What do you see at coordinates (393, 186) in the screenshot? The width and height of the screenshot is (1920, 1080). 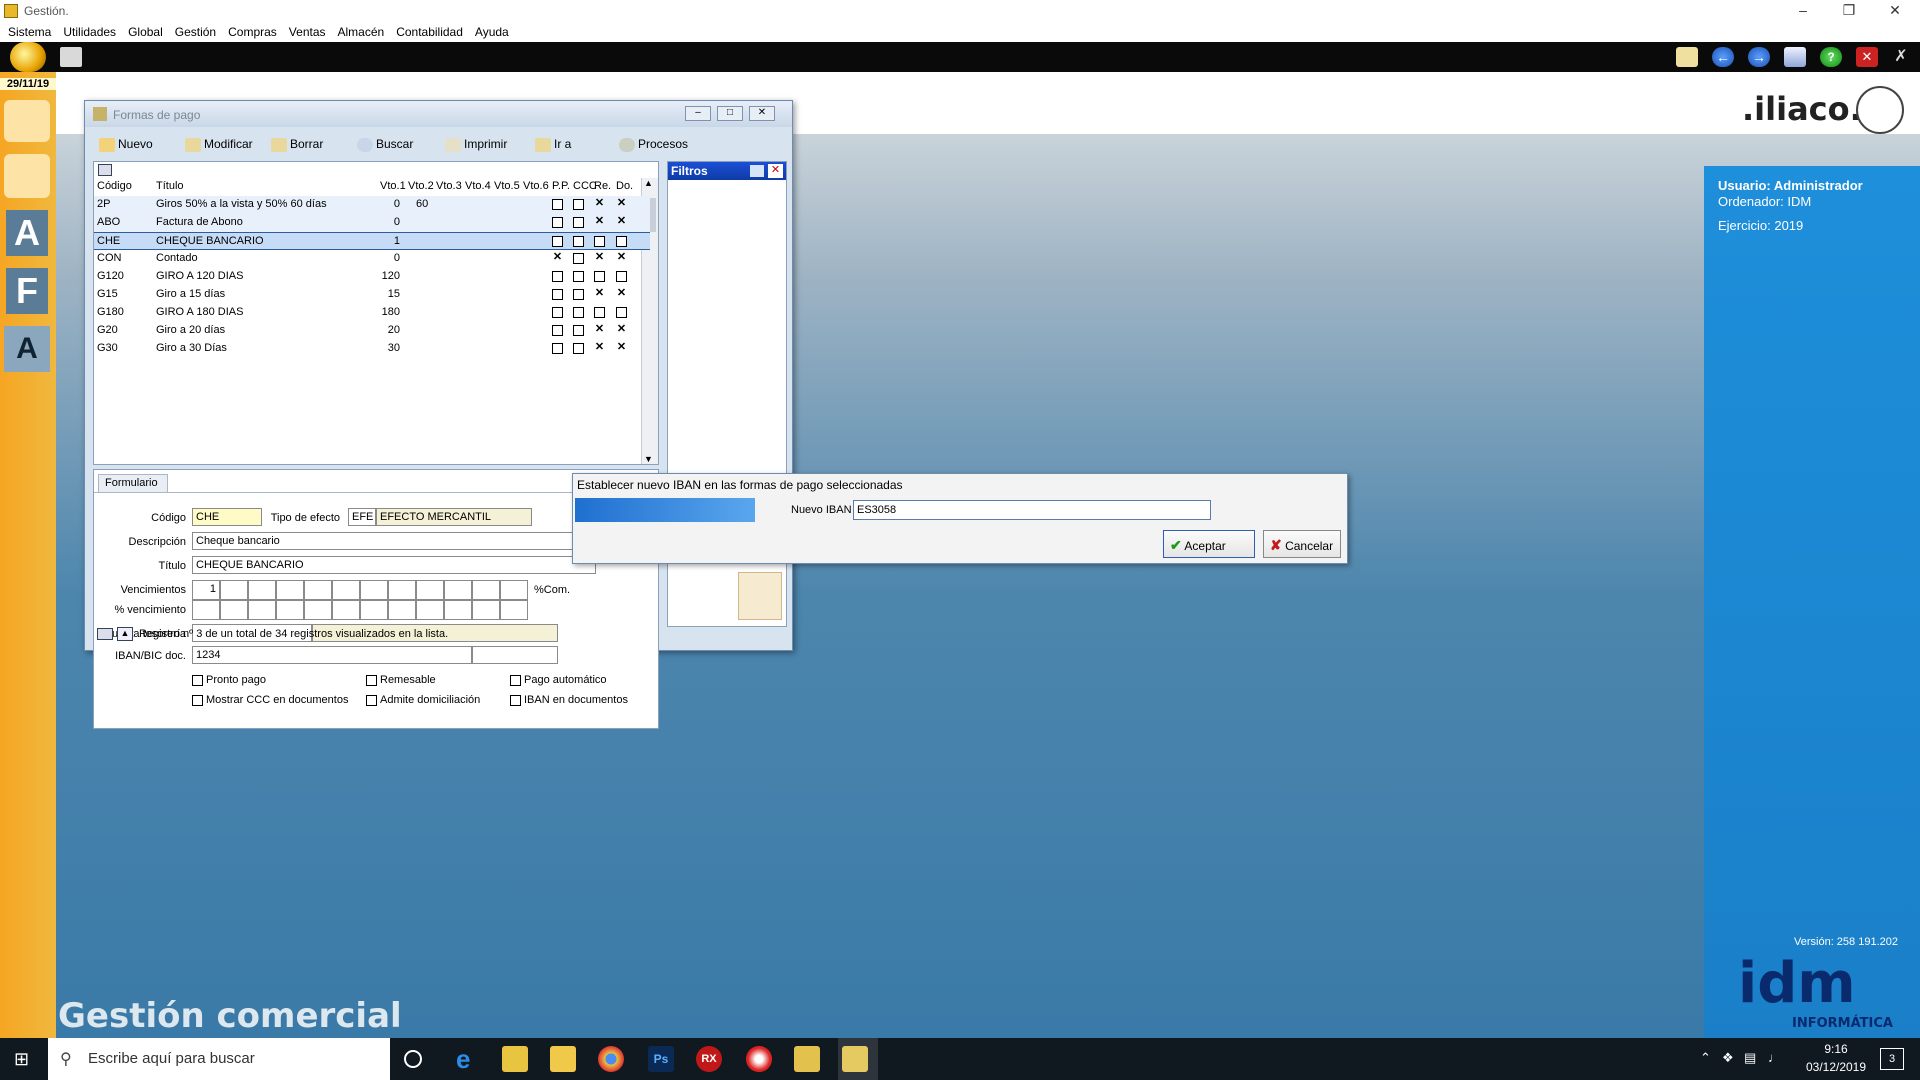 I see `col-vto1: Vto.1` at bounding box center [393, 186].